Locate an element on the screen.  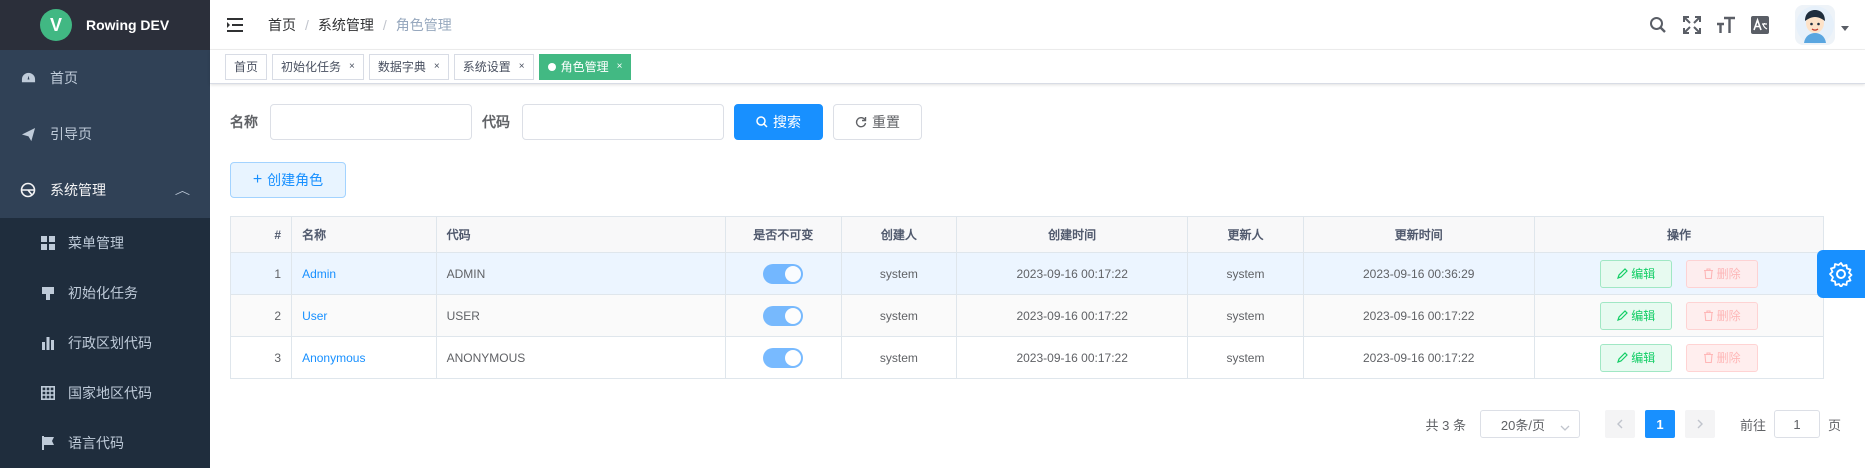
switch-knob is located at coordinates (793, 274).